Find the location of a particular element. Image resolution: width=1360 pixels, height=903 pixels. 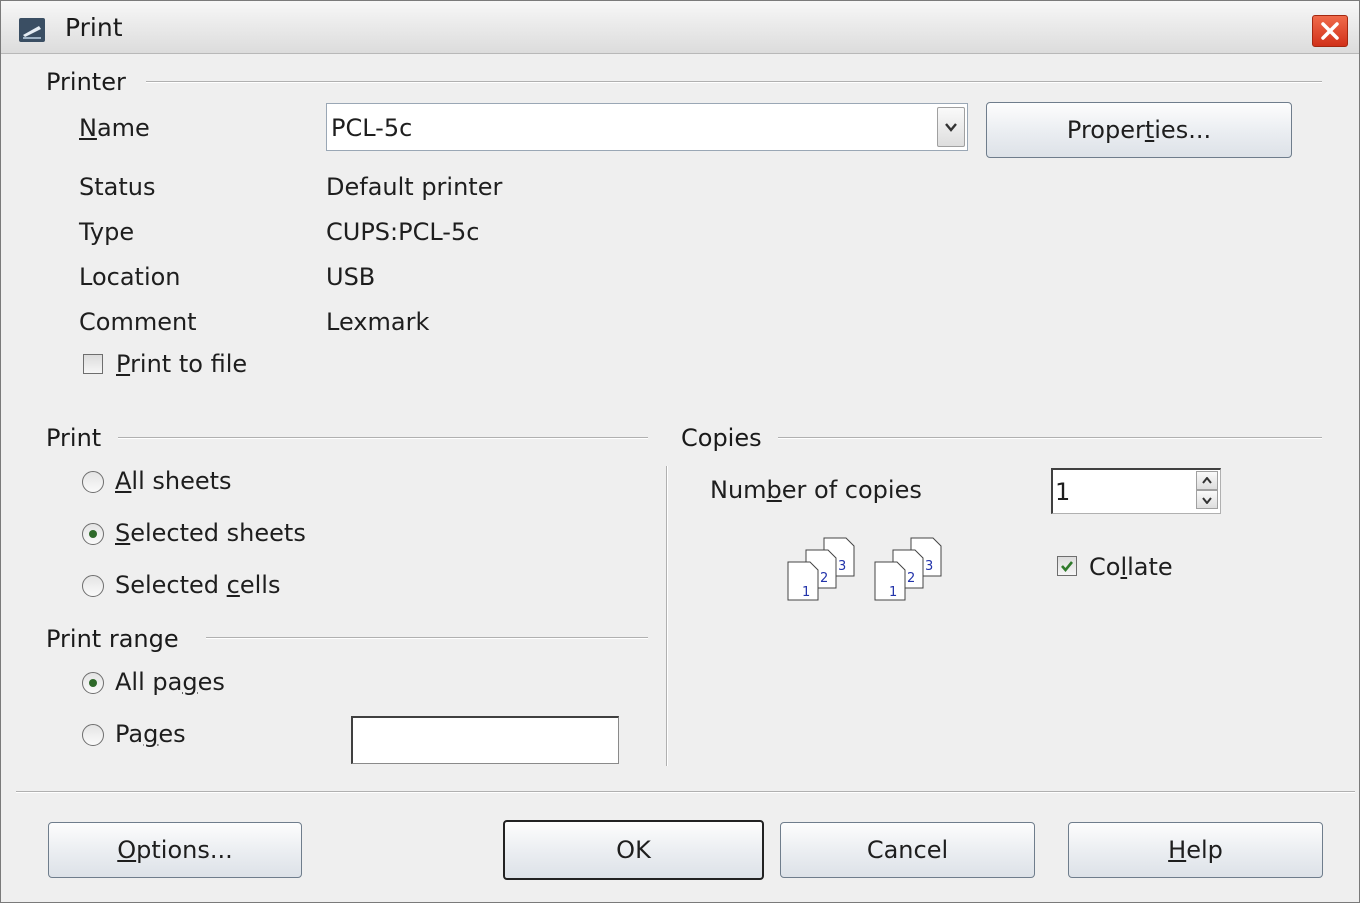

print-section-title: Print is located at coordinates (74, 438).